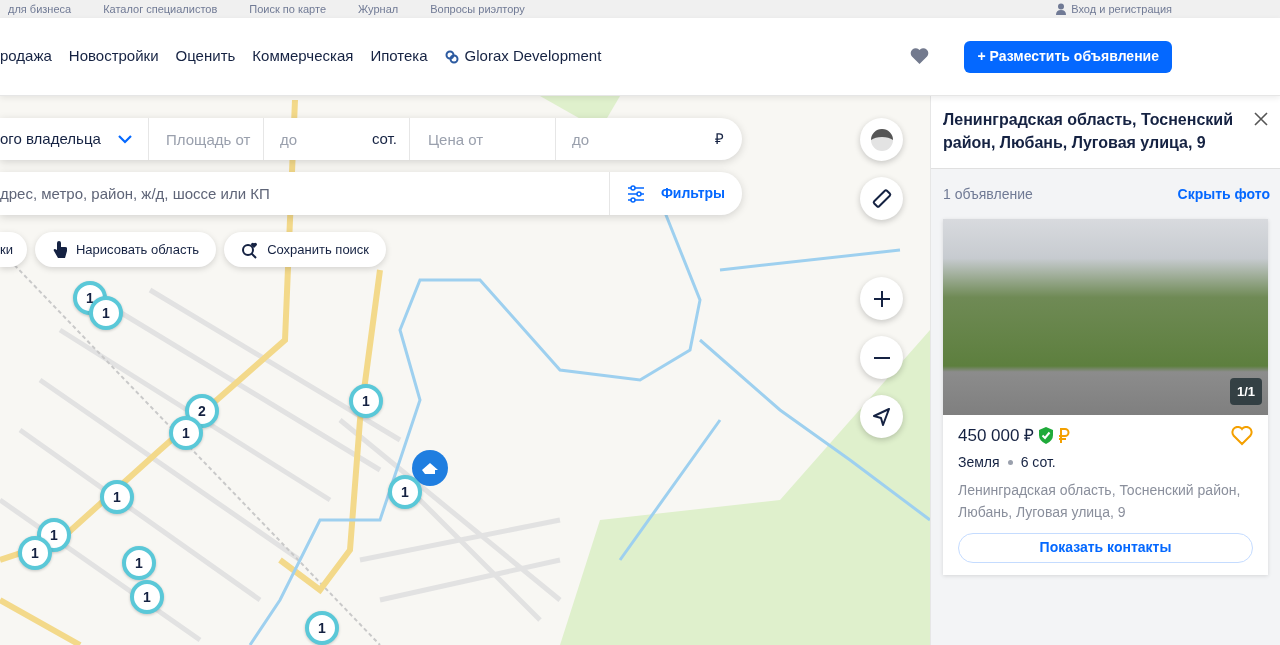 Image resolution: width=1280 pixels, height=645 pixels. What do you see at coordinates (719, 138) in the screenshot?
I see `currency-sign: ₽` at bounding box center [719, 138].